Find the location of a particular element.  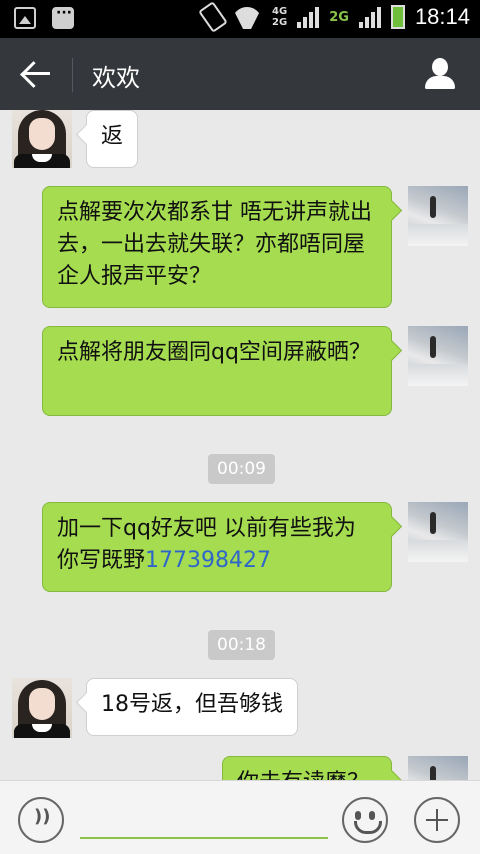

wifi-icon is located at coordinates (247, 17).